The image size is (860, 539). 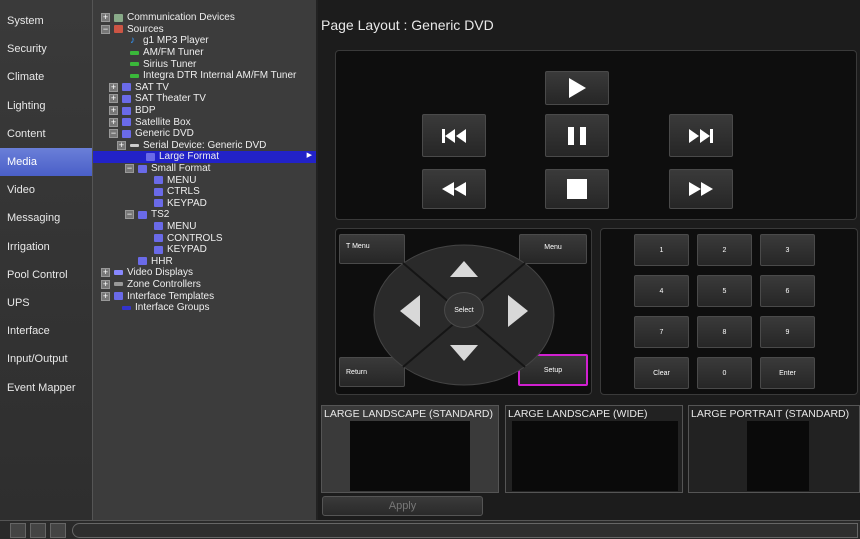 I want to click on tree-item: − Small Format, so click(x=204, y=169).